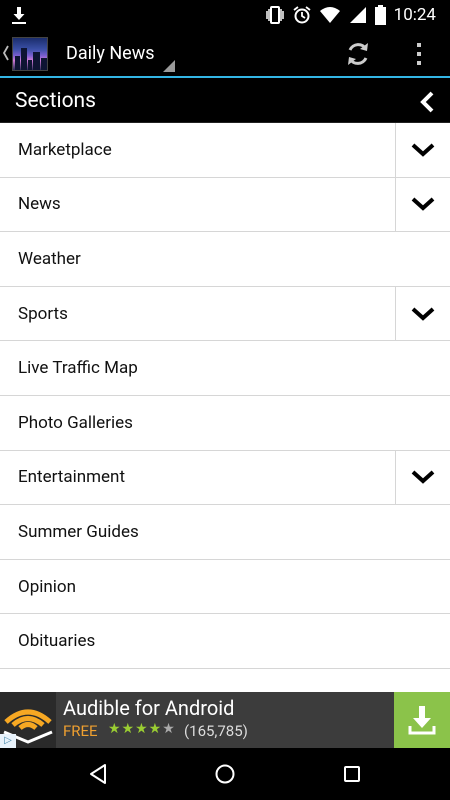 The height and width of the screenshot is (800, 450). Describe the element at coordinates (49, 258) in the screenshot. I see `section-label: Weather` at that location.